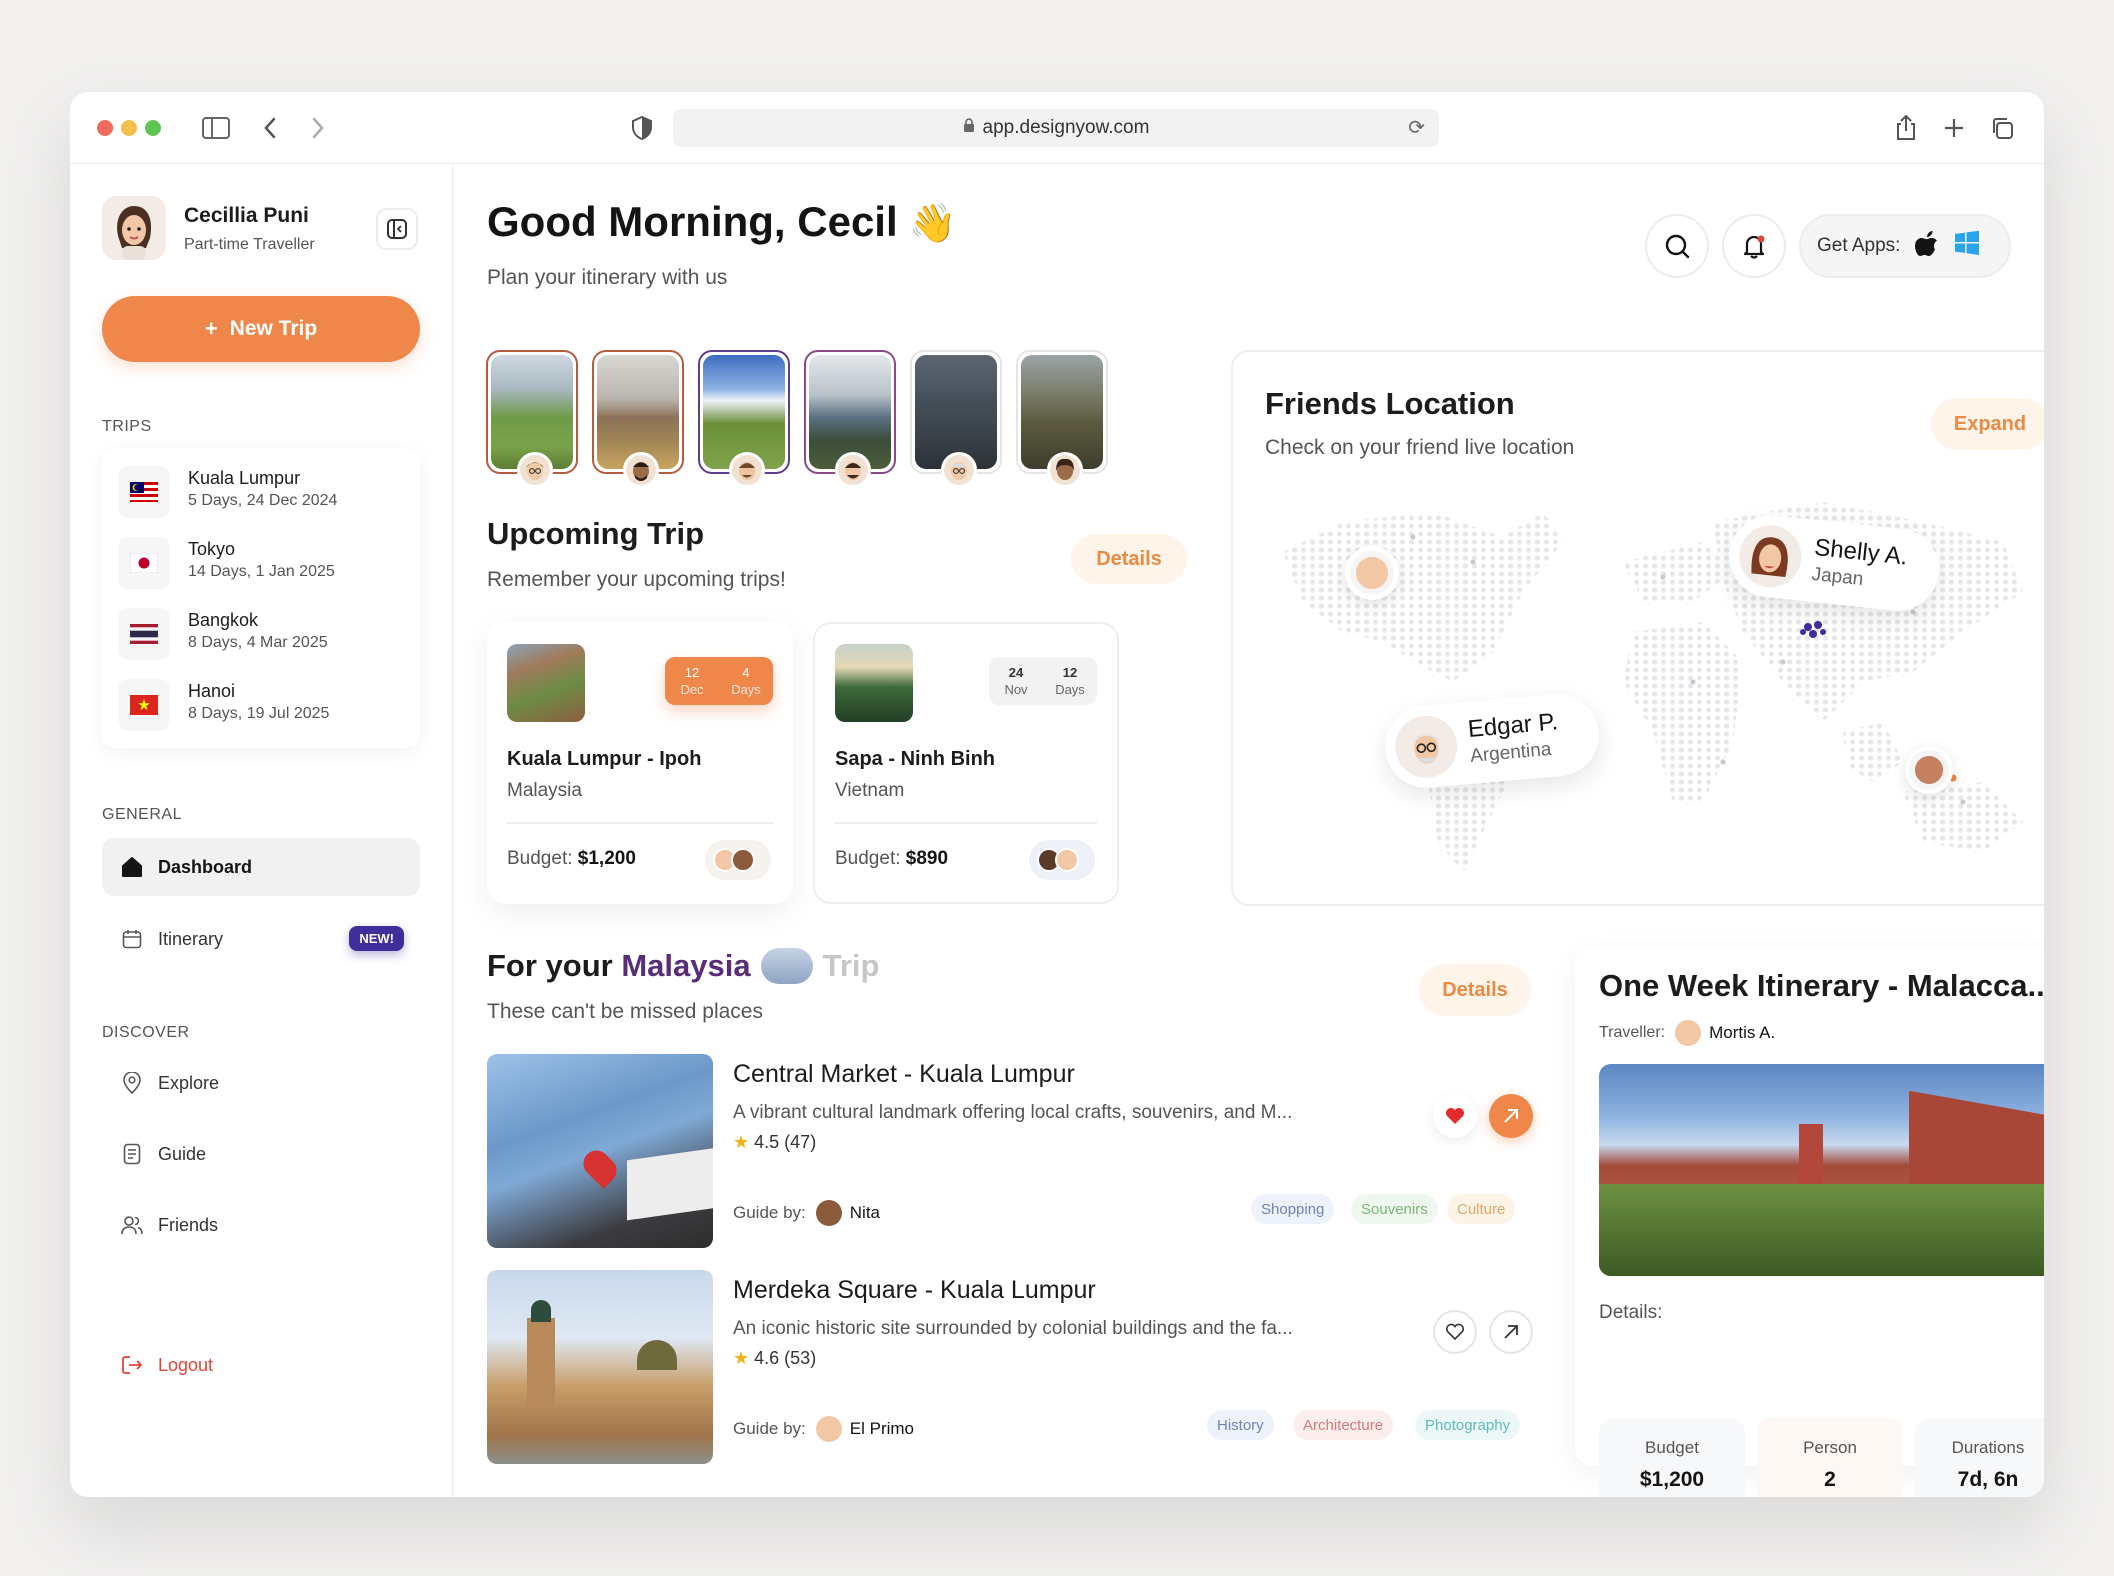  I want to click on trip-name: Bangkok, so click(223, 620).